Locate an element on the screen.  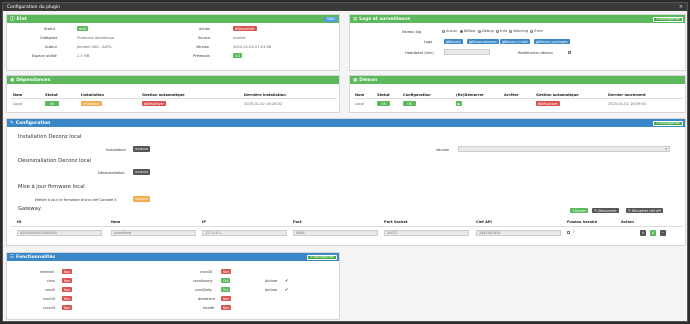
prerequis-badge: 4.4 is located at coordinates (238, 55).